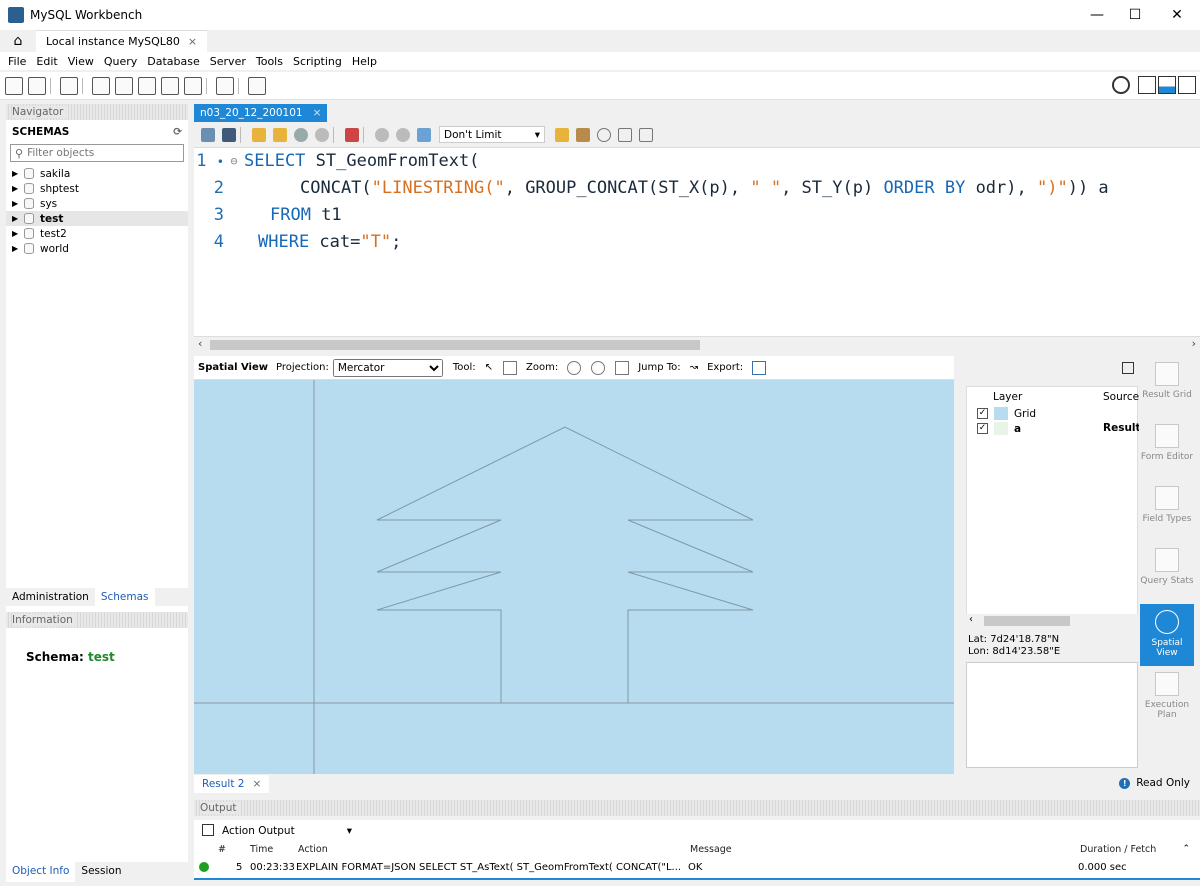 This screenshot has height=886, width=1200. I want to click on tab-administration: Administration, so click(50, 597).